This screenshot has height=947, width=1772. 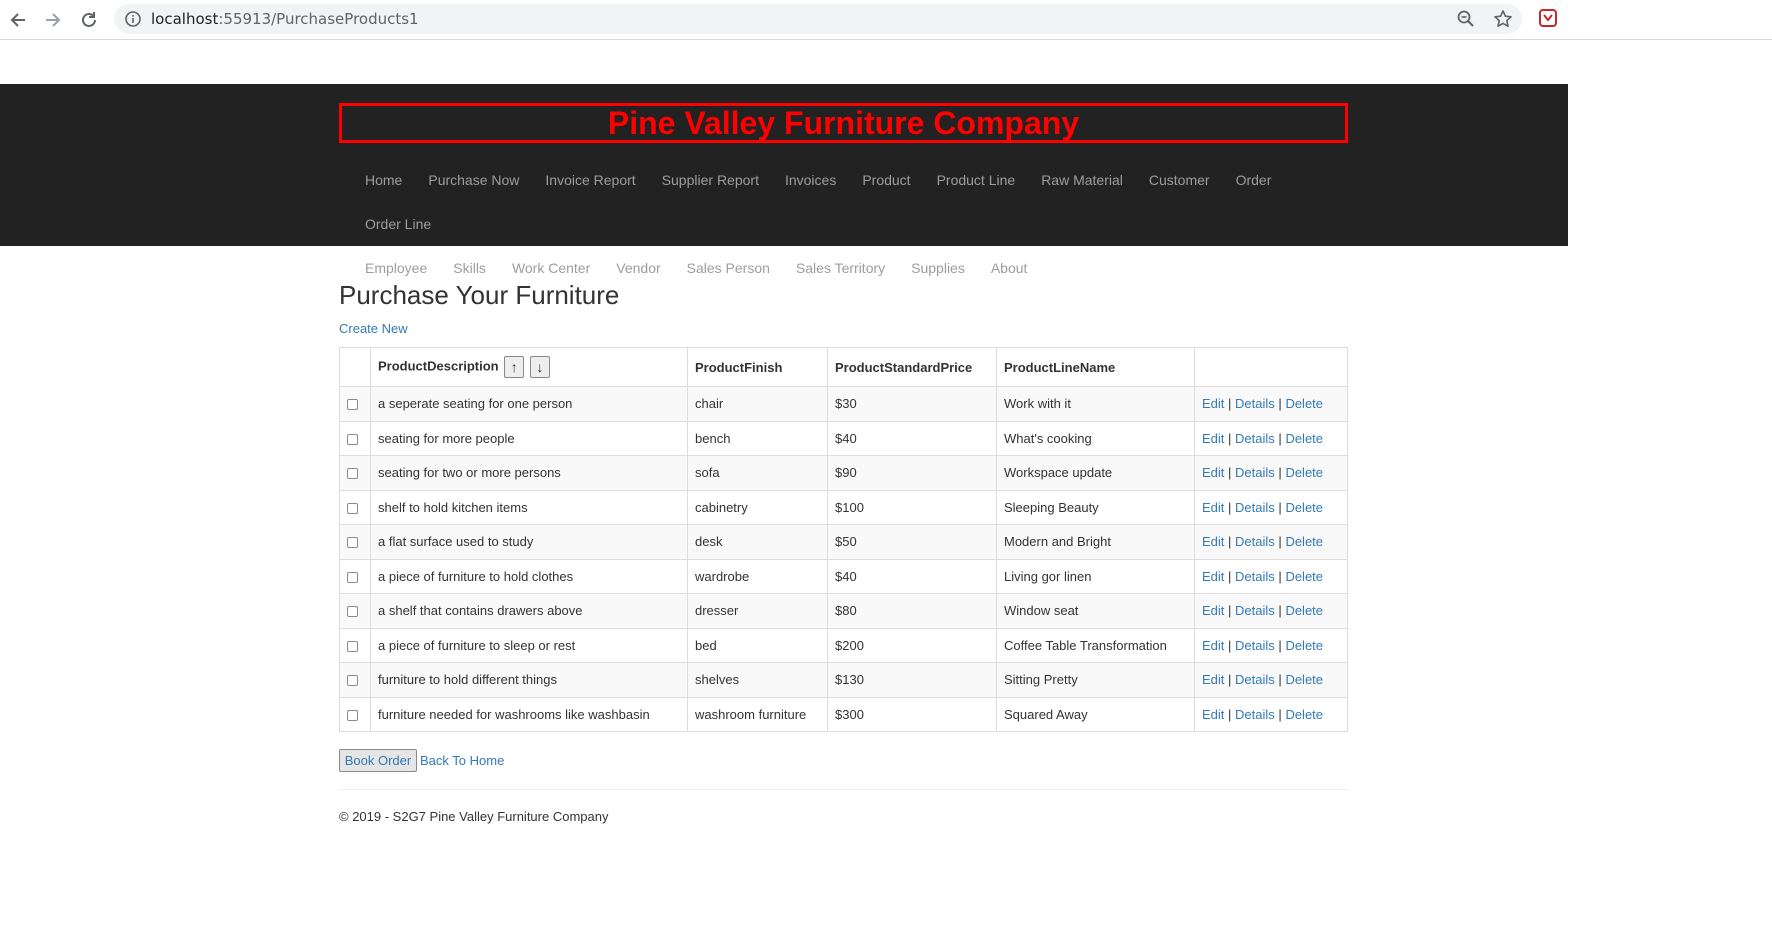 What do you see at coordinates (529, 680) in the screenshot?
I see `cell-description: furniture to hold different things` at bounding box center [529, 680].